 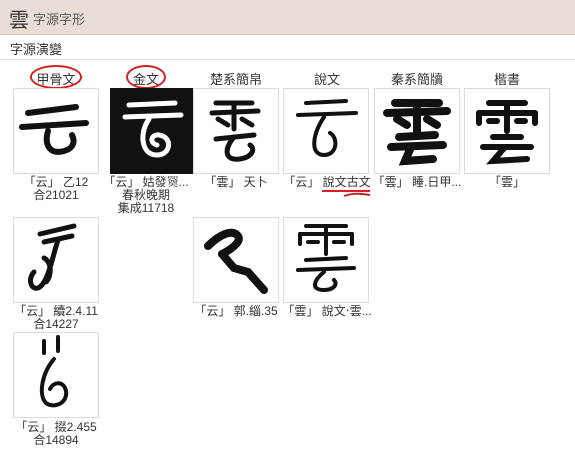 What do you see at coordinates (59, 19) in the screenshot?
I see `header-title: 字源字形` at bounding box center [59, 19].